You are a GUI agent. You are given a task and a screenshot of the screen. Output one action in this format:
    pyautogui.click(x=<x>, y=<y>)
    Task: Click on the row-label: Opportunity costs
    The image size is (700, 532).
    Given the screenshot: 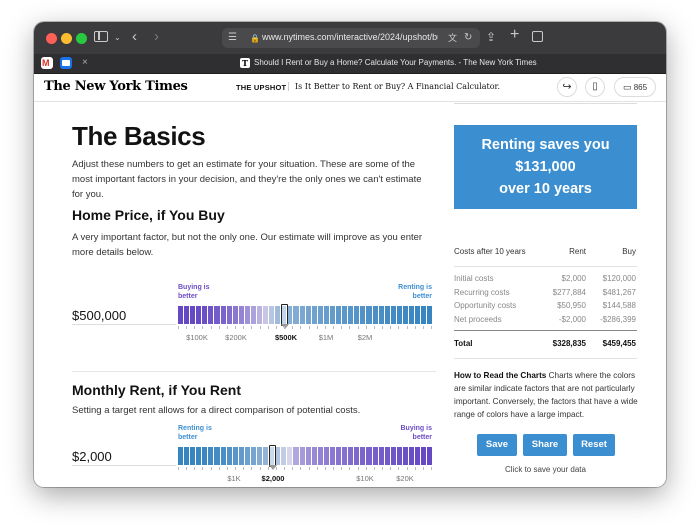 What is the action you would take?
    pyautogui.click(x=485, y=305)
    